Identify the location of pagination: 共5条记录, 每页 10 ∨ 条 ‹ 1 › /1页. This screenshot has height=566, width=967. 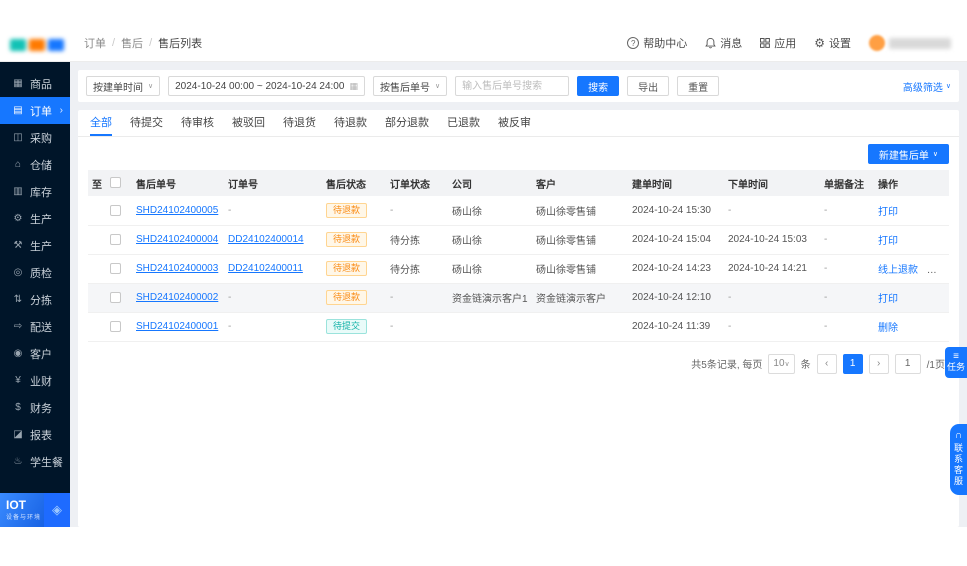
(518, 364).